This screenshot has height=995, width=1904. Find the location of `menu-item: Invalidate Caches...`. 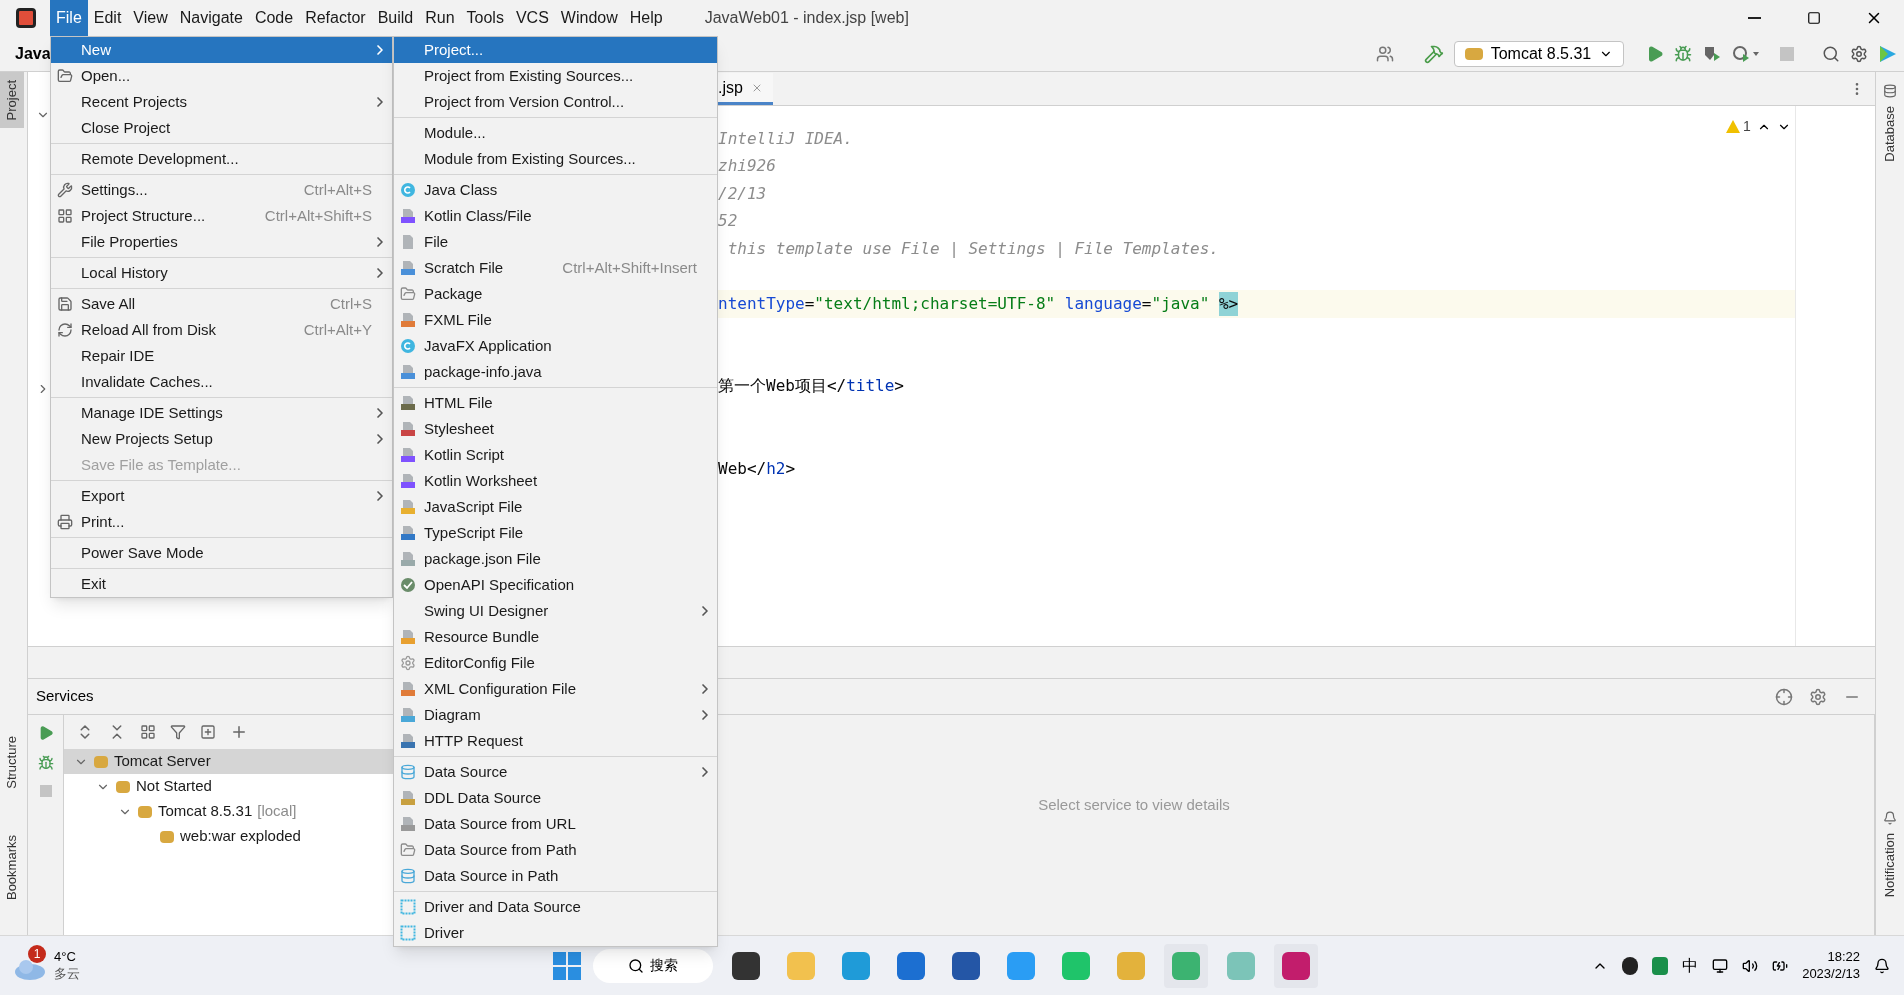

menu-item: Invalidate Caches... is located at coordinates (221, 382).